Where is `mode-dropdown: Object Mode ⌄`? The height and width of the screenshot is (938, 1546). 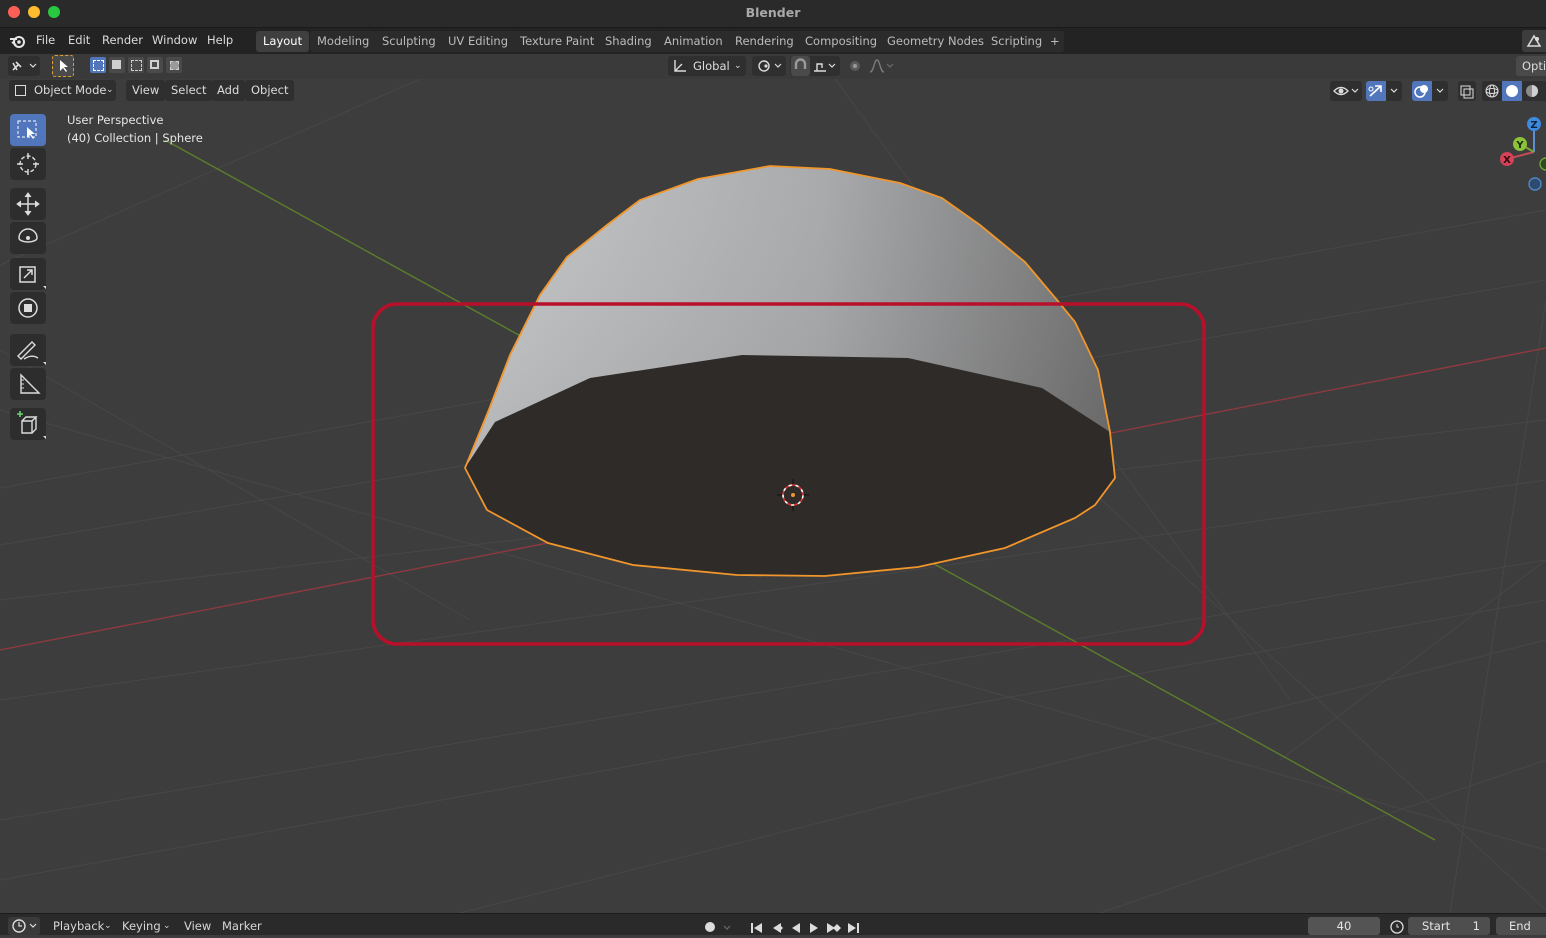
mode-dropdown: Object Mode ⌄ is located at coordinates (62, 90).